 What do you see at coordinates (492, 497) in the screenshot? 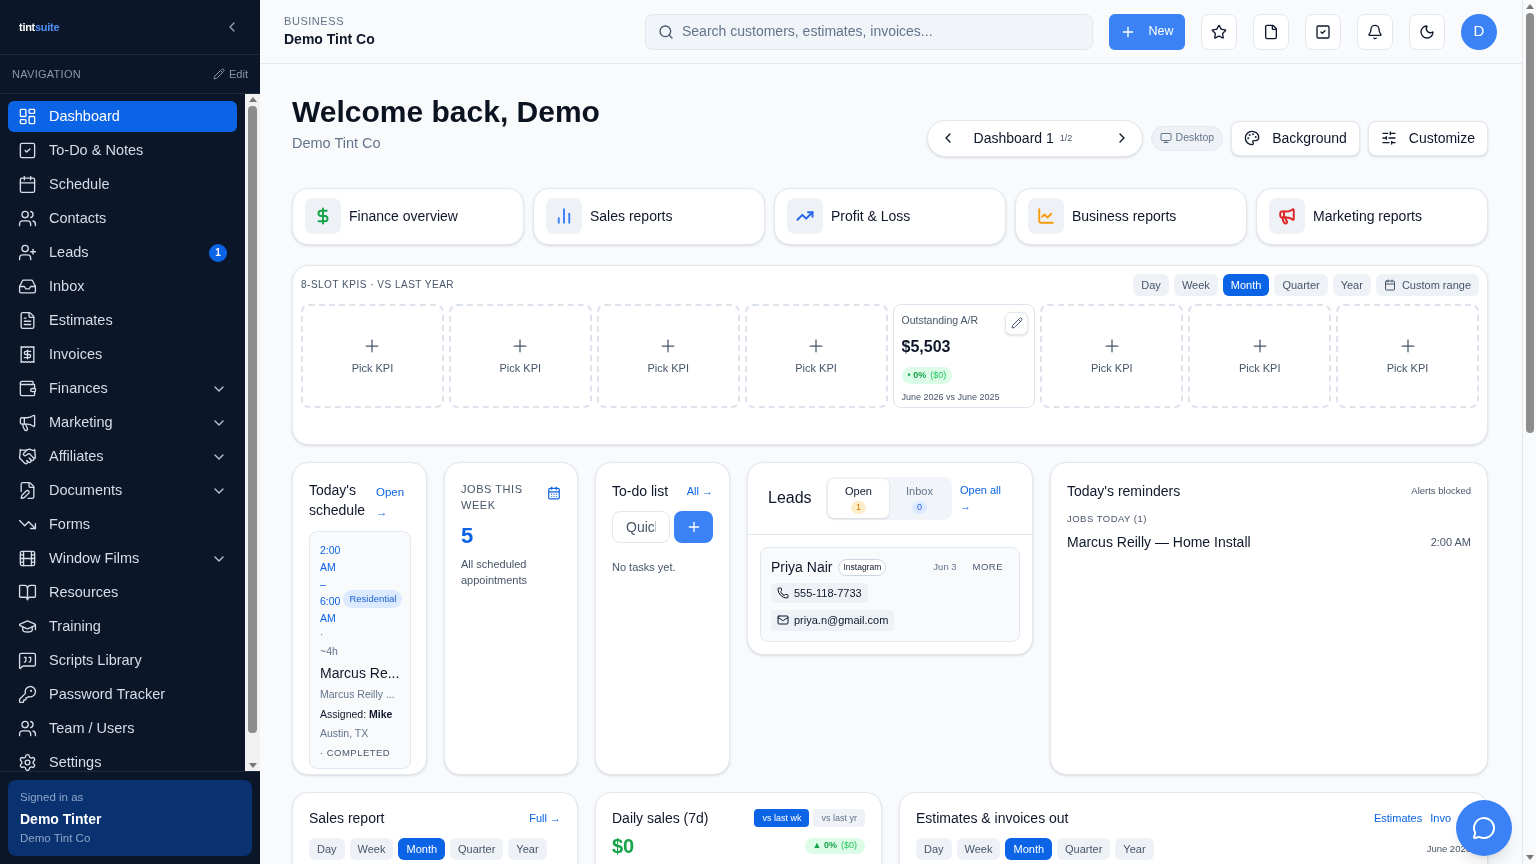
I see `card-title: JOBS THIS WEEK` at bounding box center [492, 497].